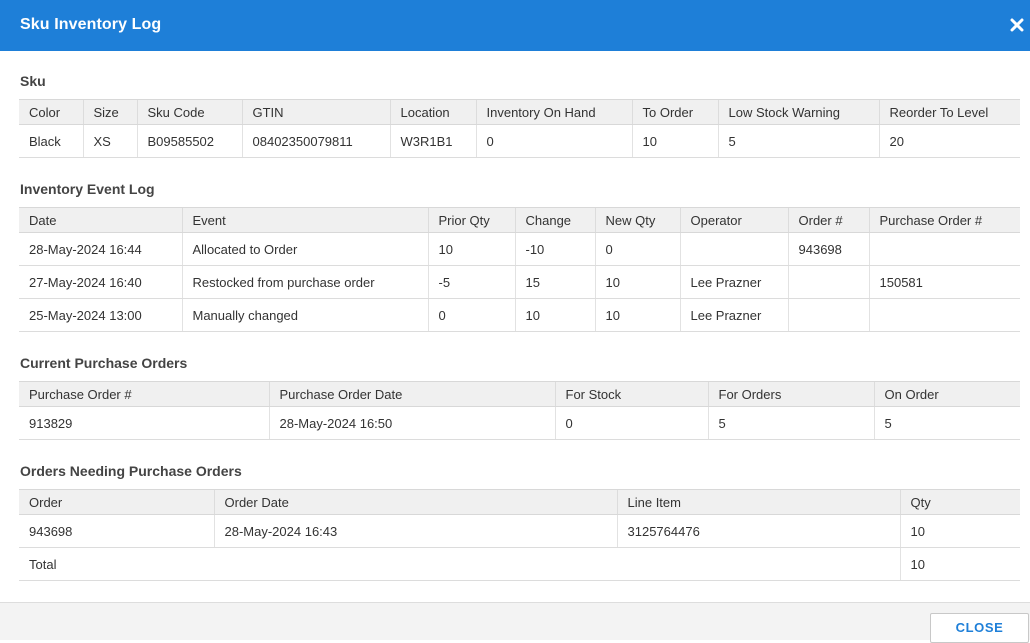  What do you see at coordinates (411, 394) in the screenshot?
I see `column-header-purchase-order-date: Purchase Order Date` at bounding box center [411, 394].